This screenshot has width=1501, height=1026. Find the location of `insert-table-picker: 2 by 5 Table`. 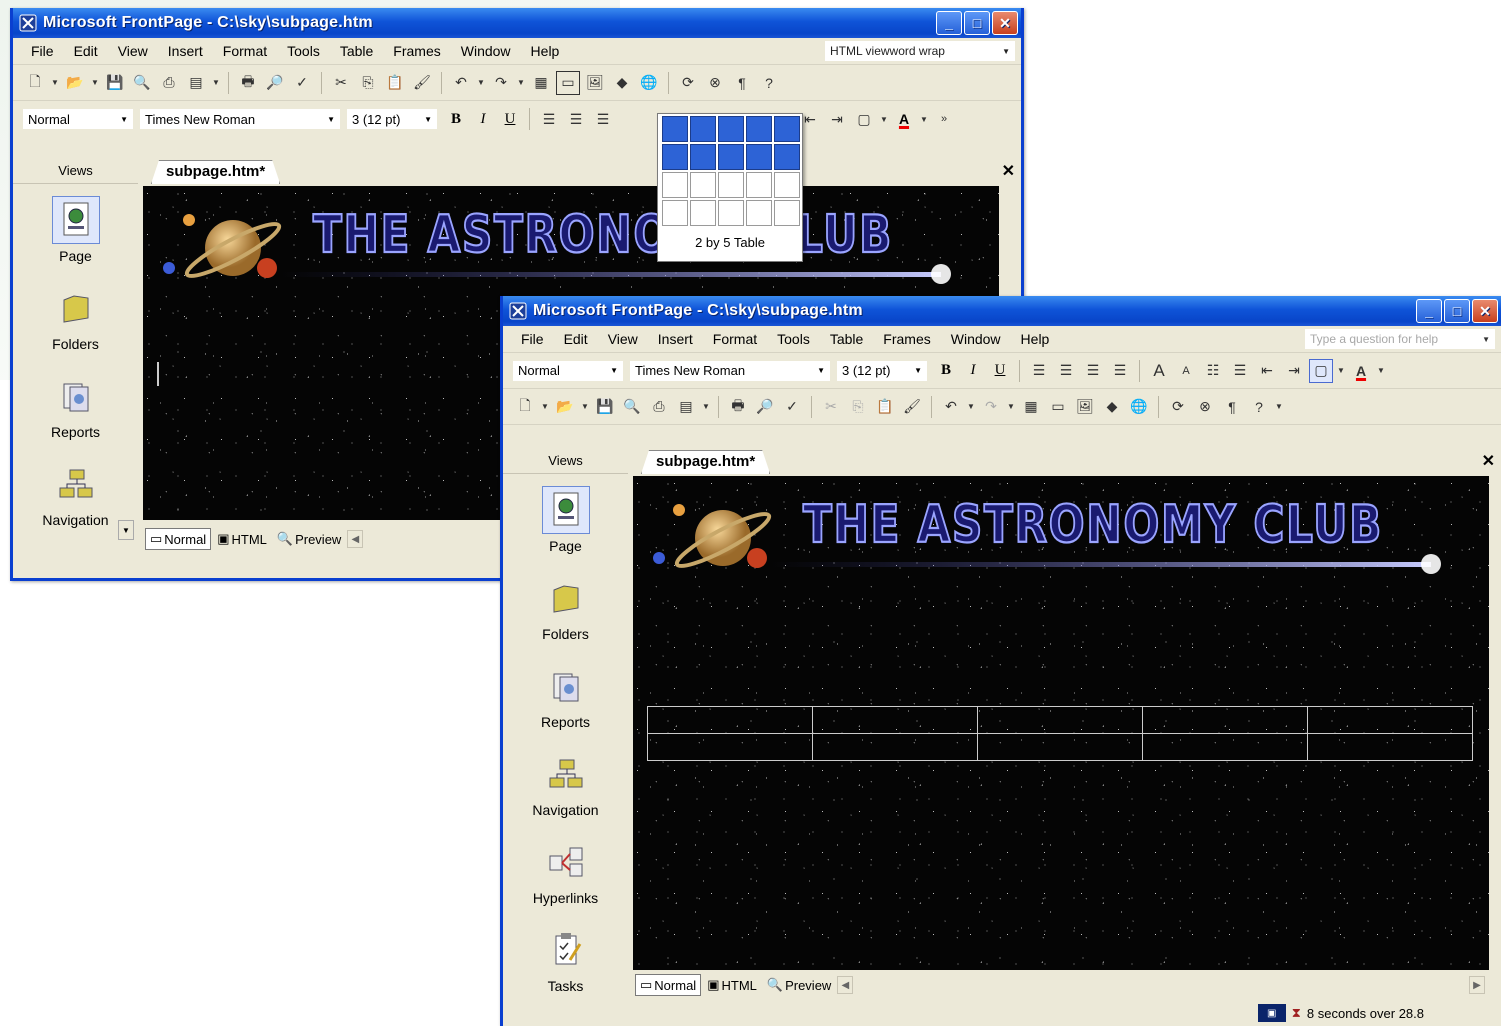

insert-table-picker: 2 by 5 Table is located at coordinates (730, 187).